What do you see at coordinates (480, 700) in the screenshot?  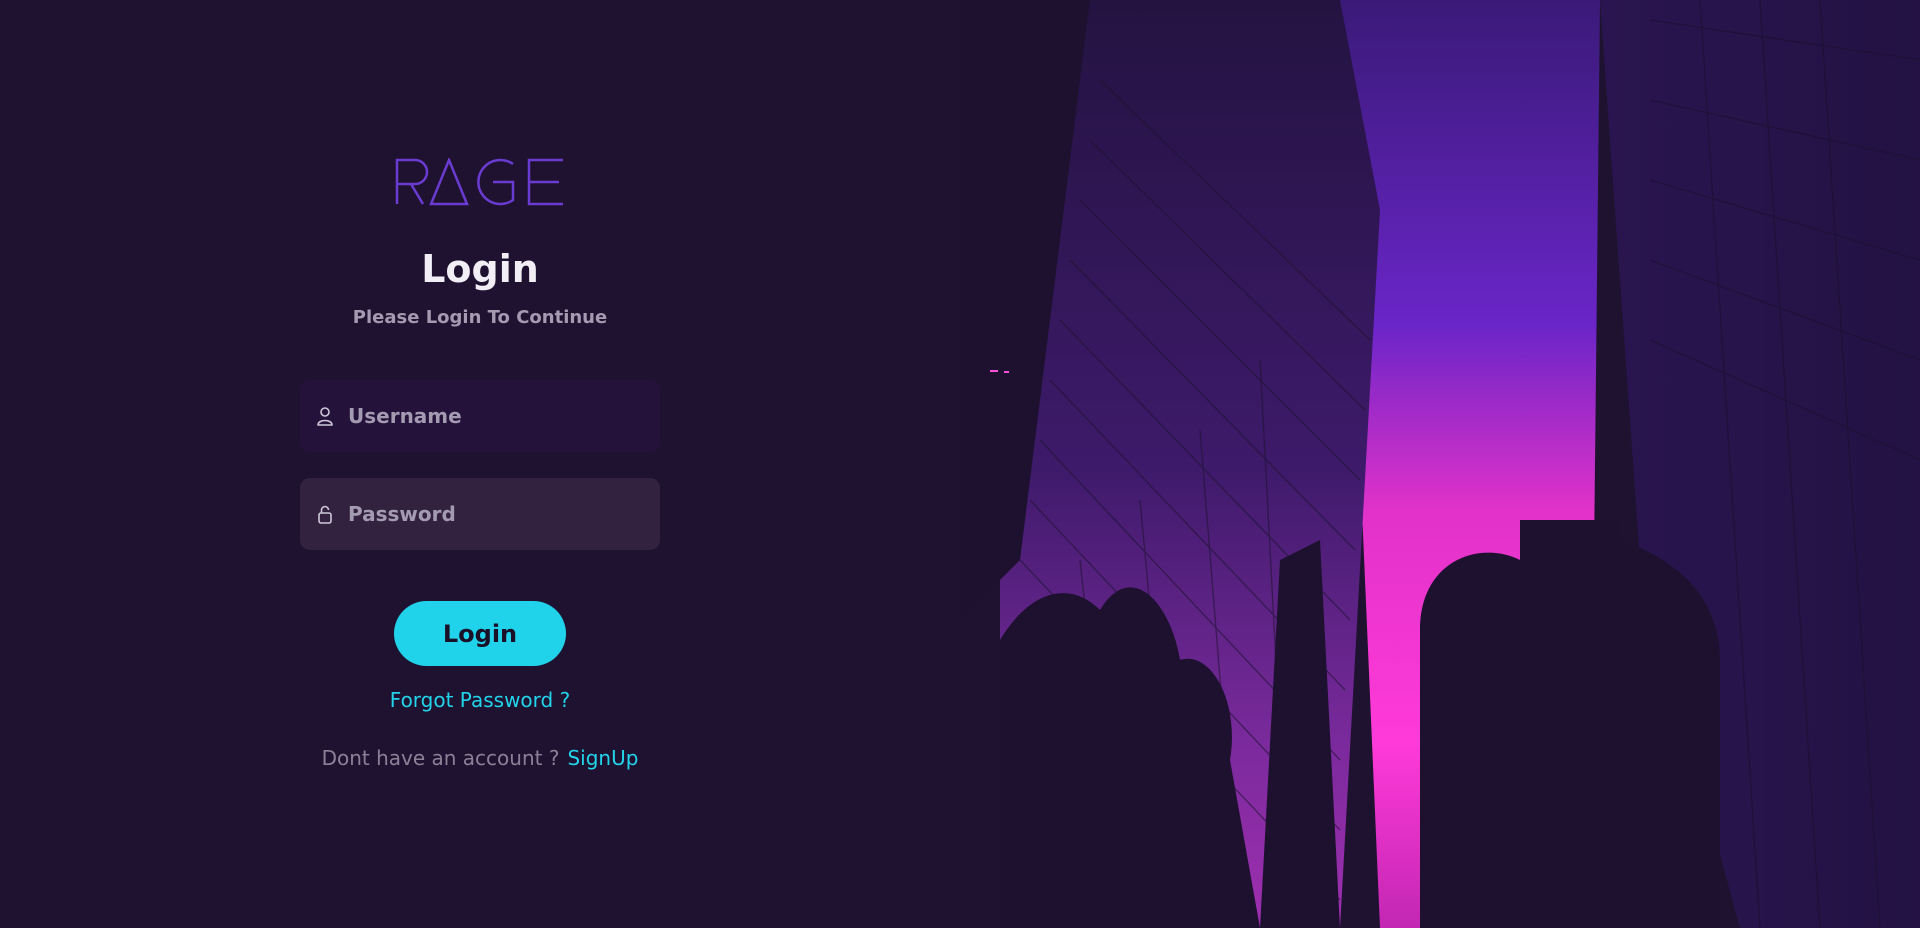 I see `forgot-password-link: Forgot Password ?` at bounding box center [480, 700].